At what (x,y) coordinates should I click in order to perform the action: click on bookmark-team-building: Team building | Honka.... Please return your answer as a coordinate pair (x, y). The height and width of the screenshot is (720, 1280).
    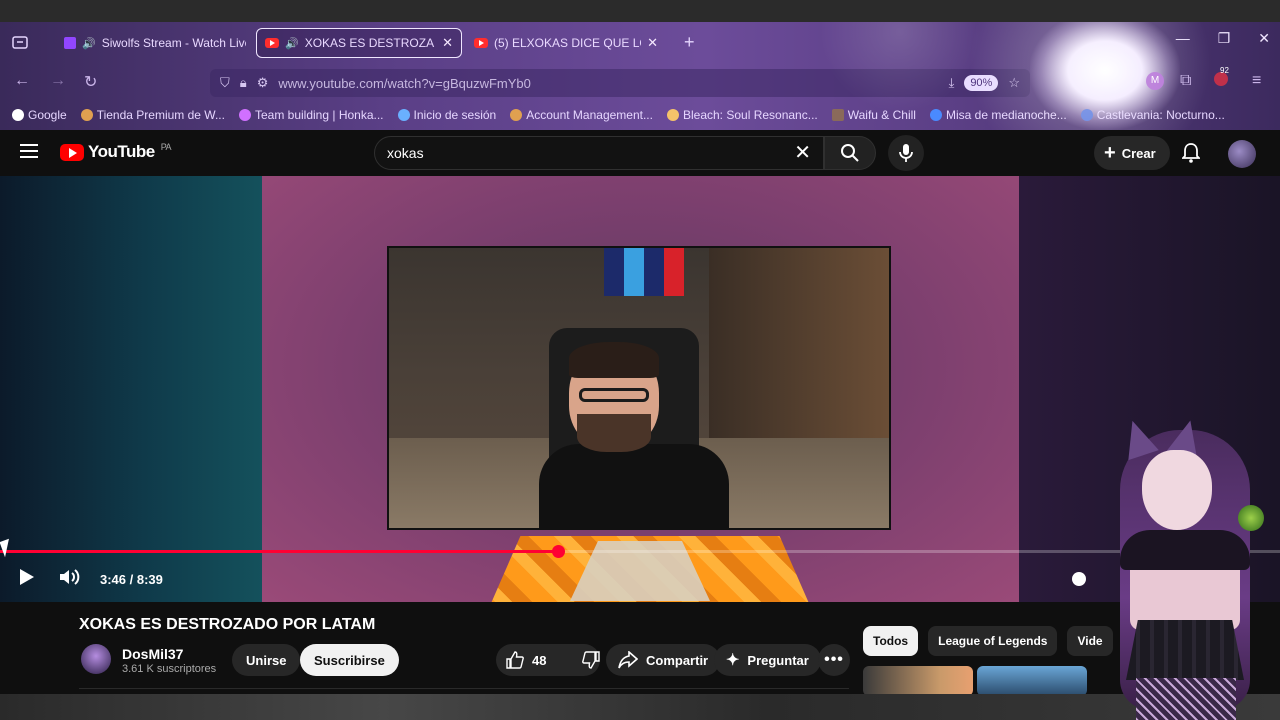
    Looking at the image, I should click on (311, 115).